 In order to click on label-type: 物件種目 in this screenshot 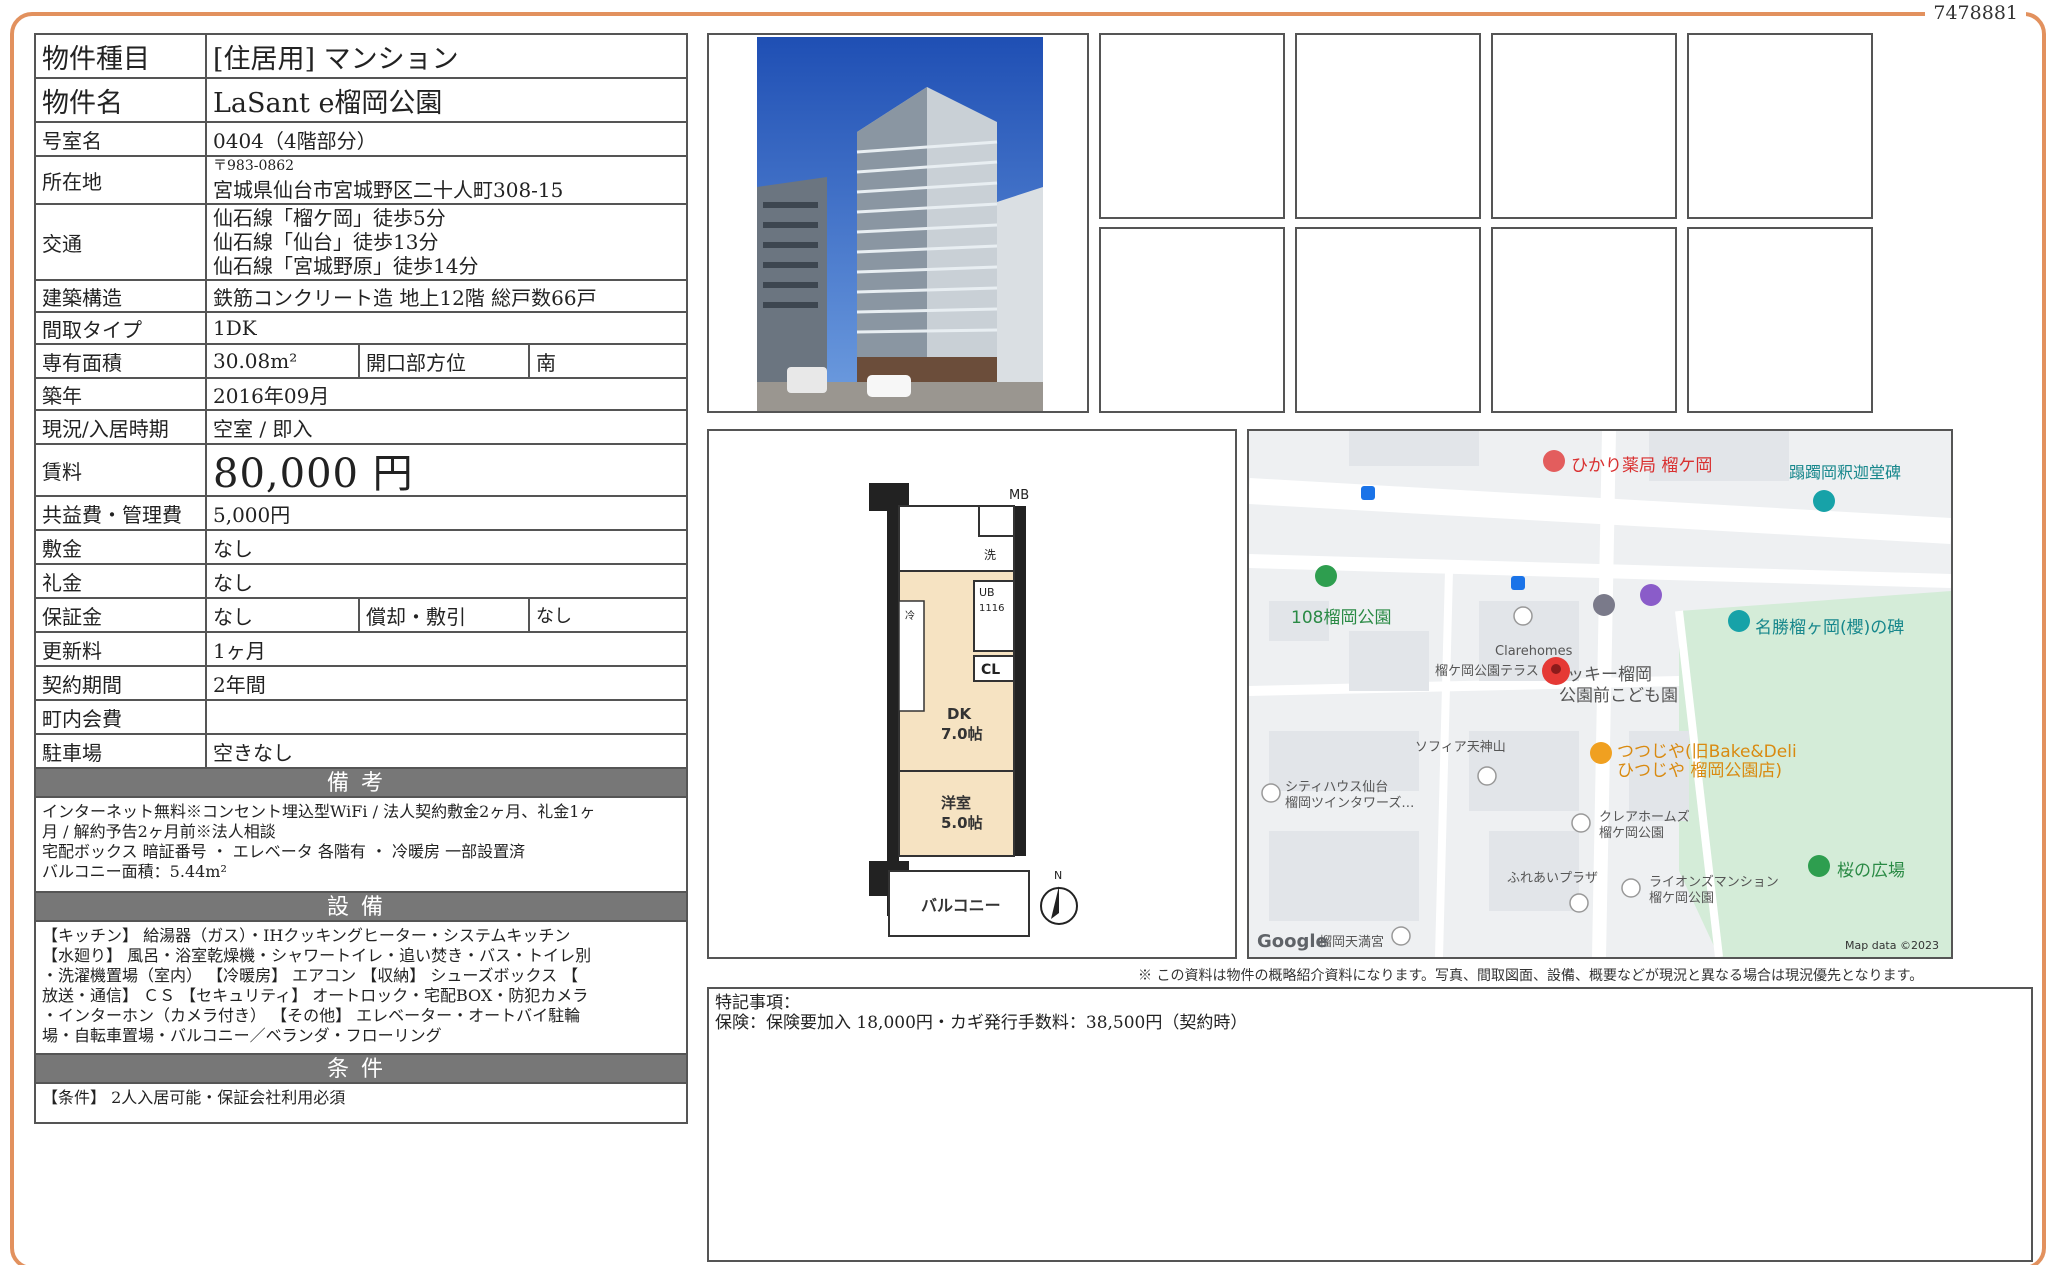, I will do `click(121, 56)`.